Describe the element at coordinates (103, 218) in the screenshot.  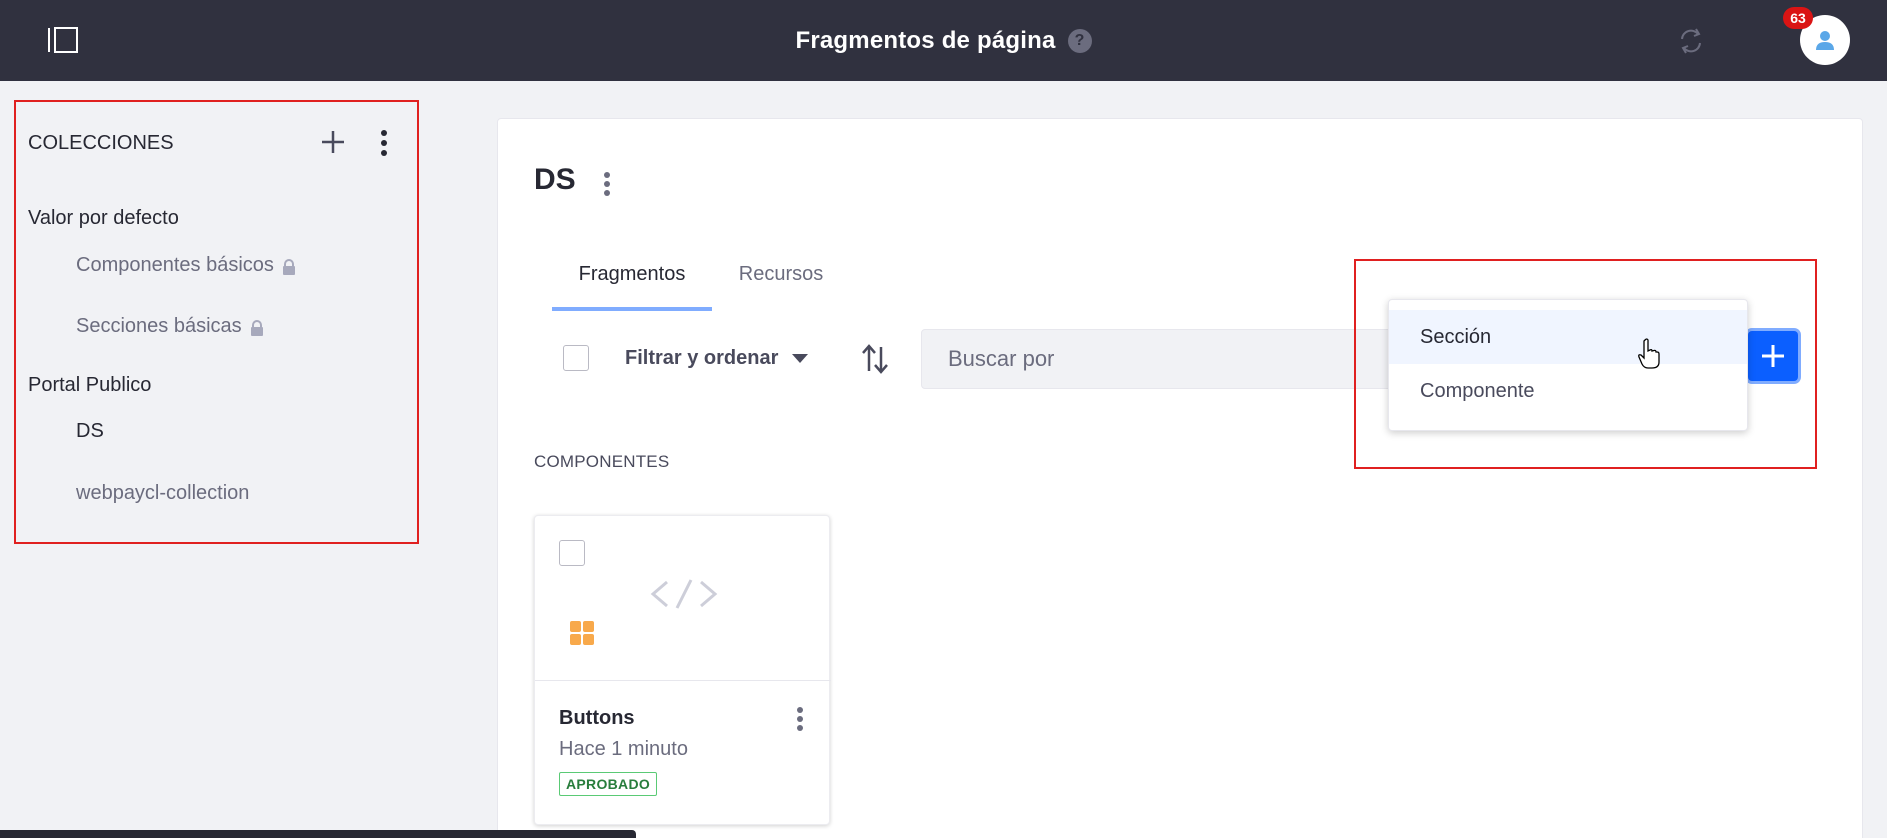
I see `collection-group-label: Valor por defecto` at that location.